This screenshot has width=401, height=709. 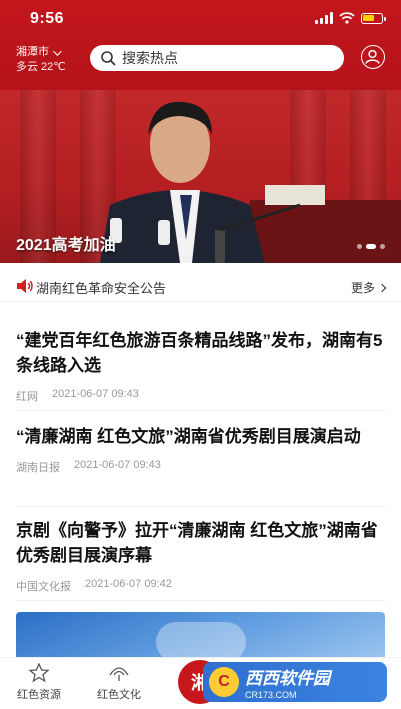 I want to click on chevron-right-icon, so click(x=382, y=287).